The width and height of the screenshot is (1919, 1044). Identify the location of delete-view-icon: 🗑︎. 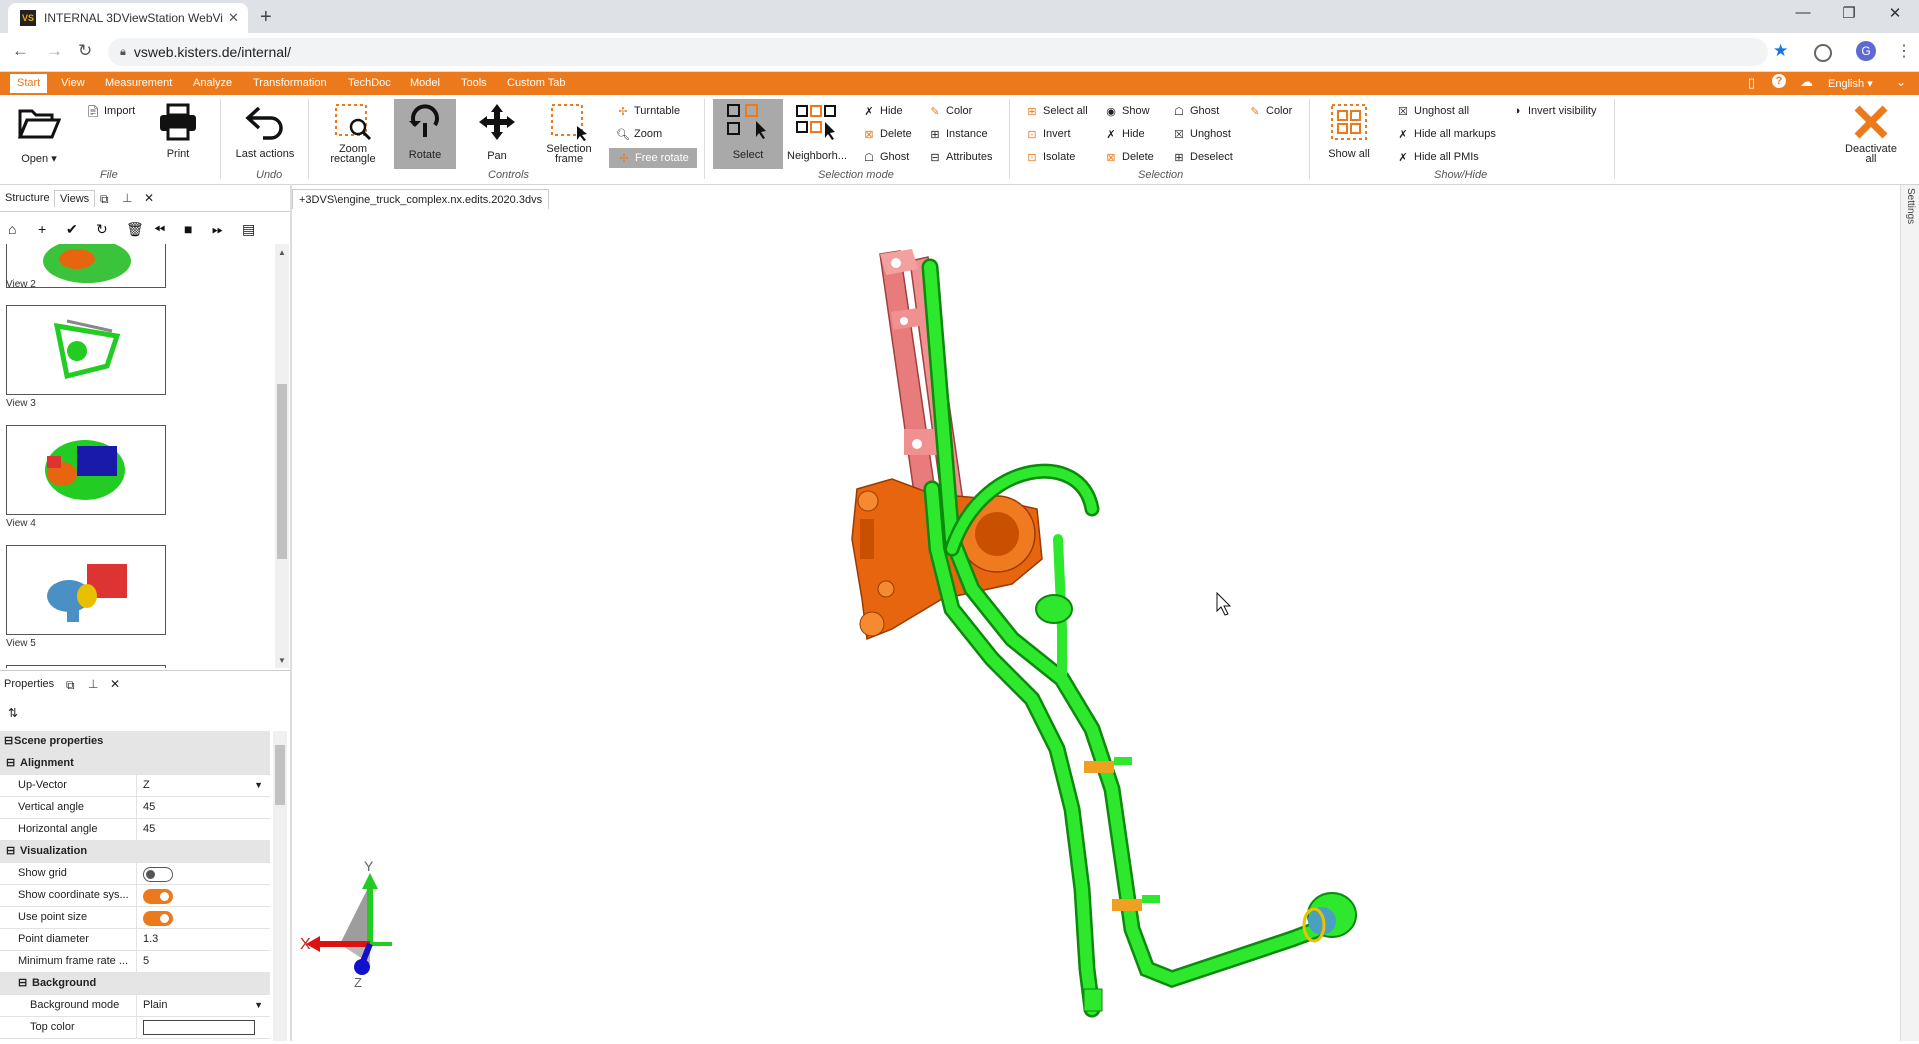
(135, 229).